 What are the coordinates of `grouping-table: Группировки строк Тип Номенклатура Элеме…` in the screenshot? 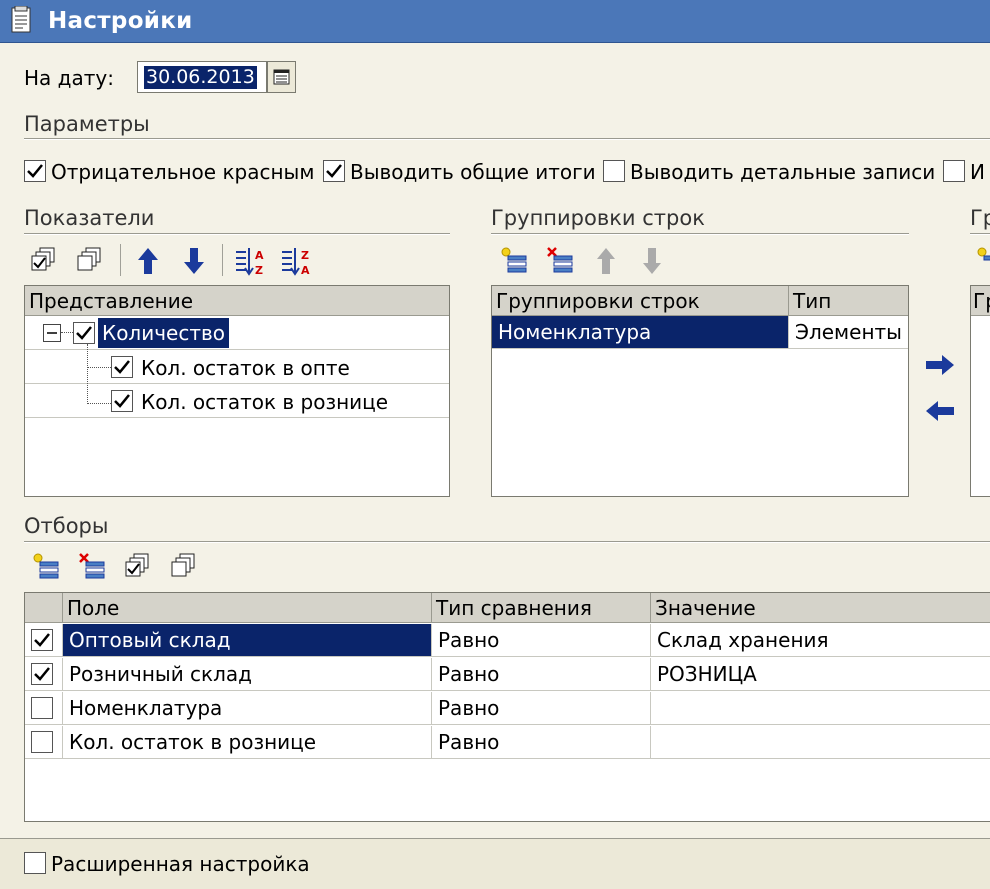 It's located at (700, 391).